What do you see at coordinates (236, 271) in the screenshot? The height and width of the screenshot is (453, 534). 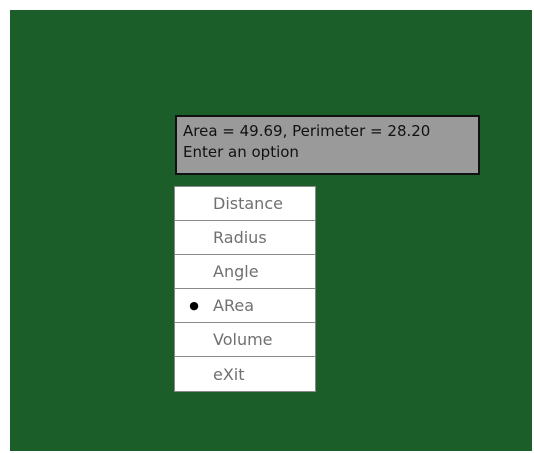 I see `menu-item-label: Angle` at bounding box center [236, 271].